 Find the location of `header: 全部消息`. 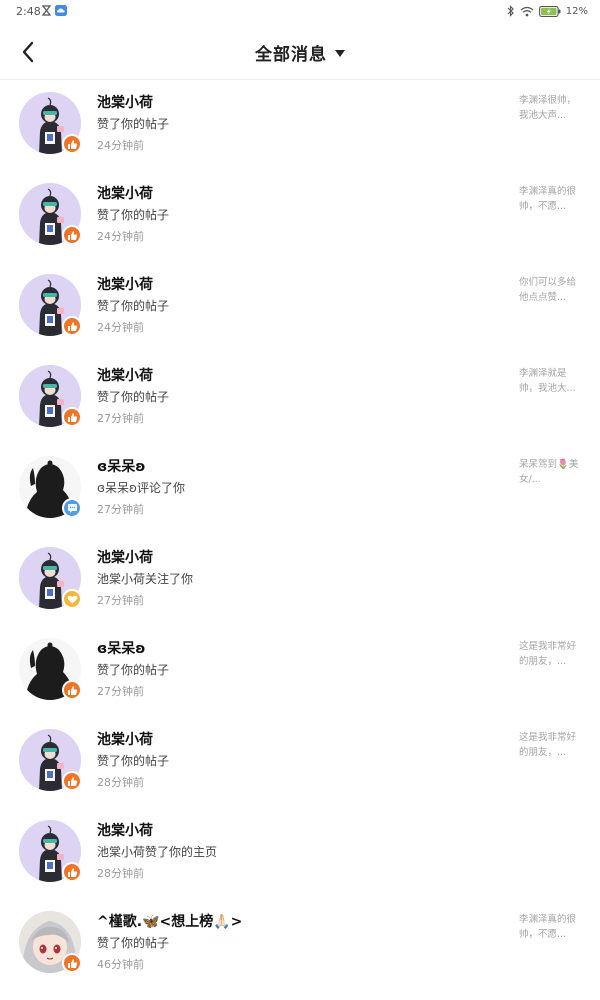

header: 全部消息 is located at coordinates (300, 53).